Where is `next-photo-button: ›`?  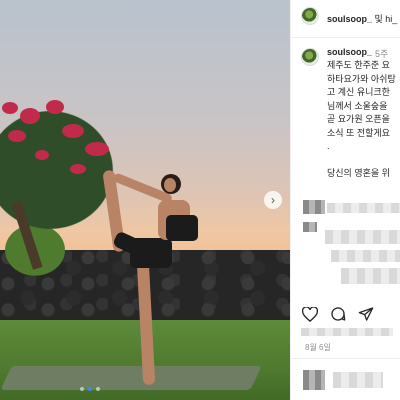
next-photo-button: › is located at coordinates (273, 200).